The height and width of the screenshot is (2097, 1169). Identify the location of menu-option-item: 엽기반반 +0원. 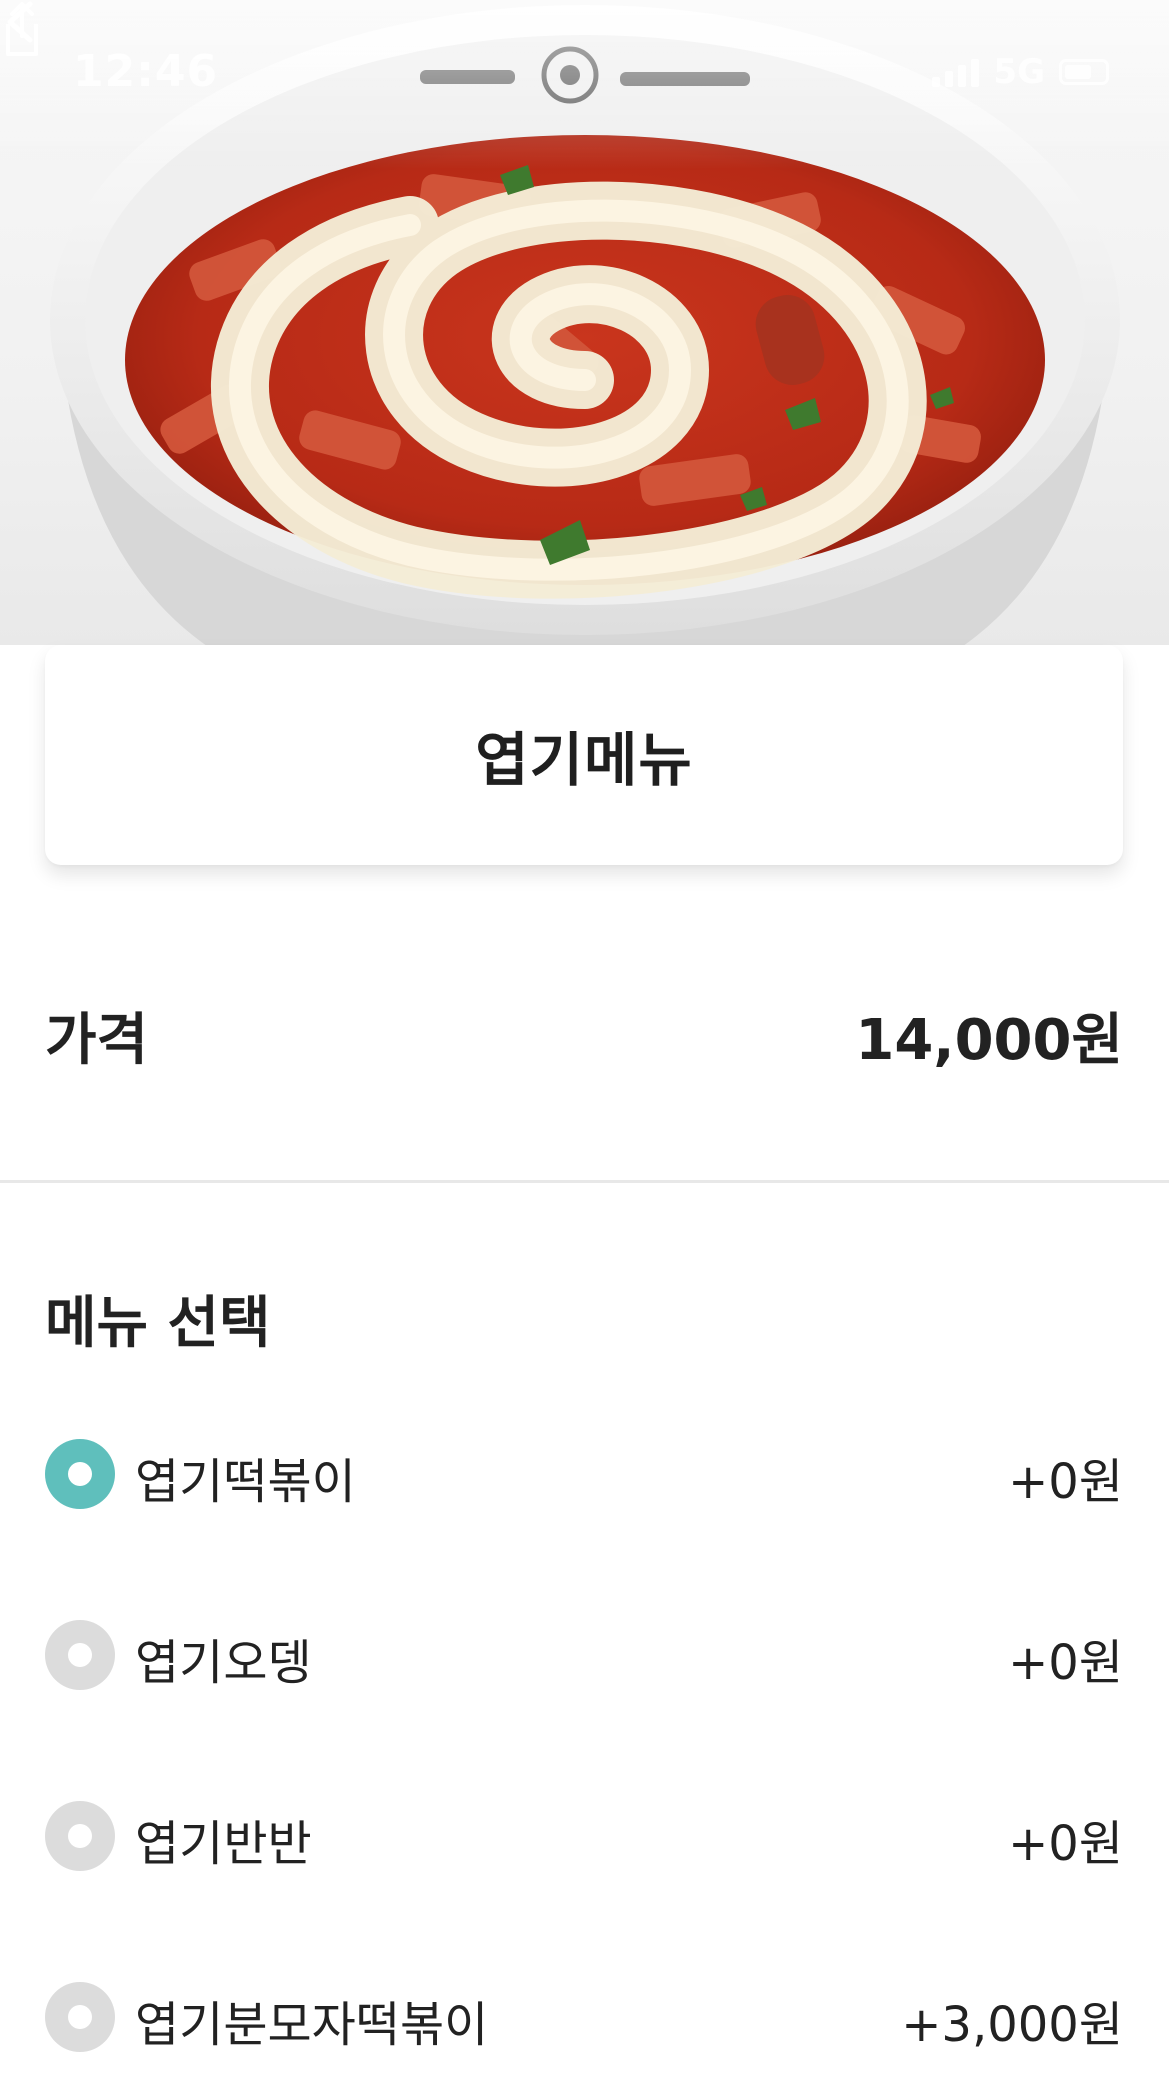
(584, 1856).